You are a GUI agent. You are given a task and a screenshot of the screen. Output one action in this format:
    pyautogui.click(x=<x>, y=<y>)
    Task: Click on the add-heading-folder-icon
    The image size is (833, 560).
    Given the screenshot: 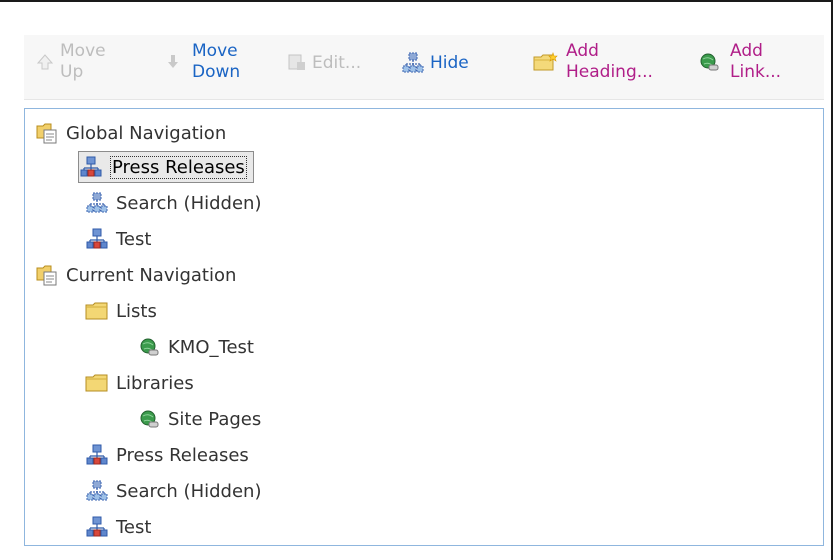 What is the action you would take?
    pyautogui.click(x=546, y=62)
    